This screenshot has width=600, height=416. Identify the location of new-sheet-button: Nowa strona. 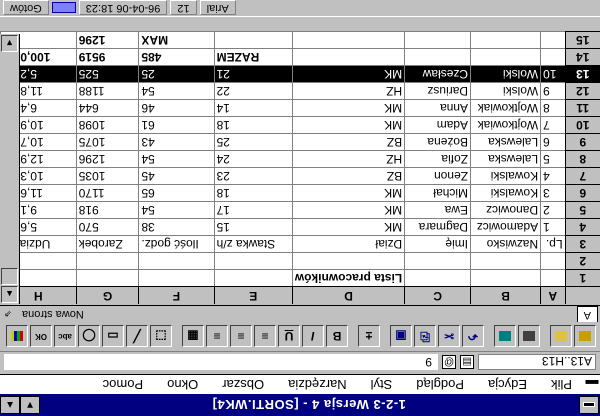
(53, 314).